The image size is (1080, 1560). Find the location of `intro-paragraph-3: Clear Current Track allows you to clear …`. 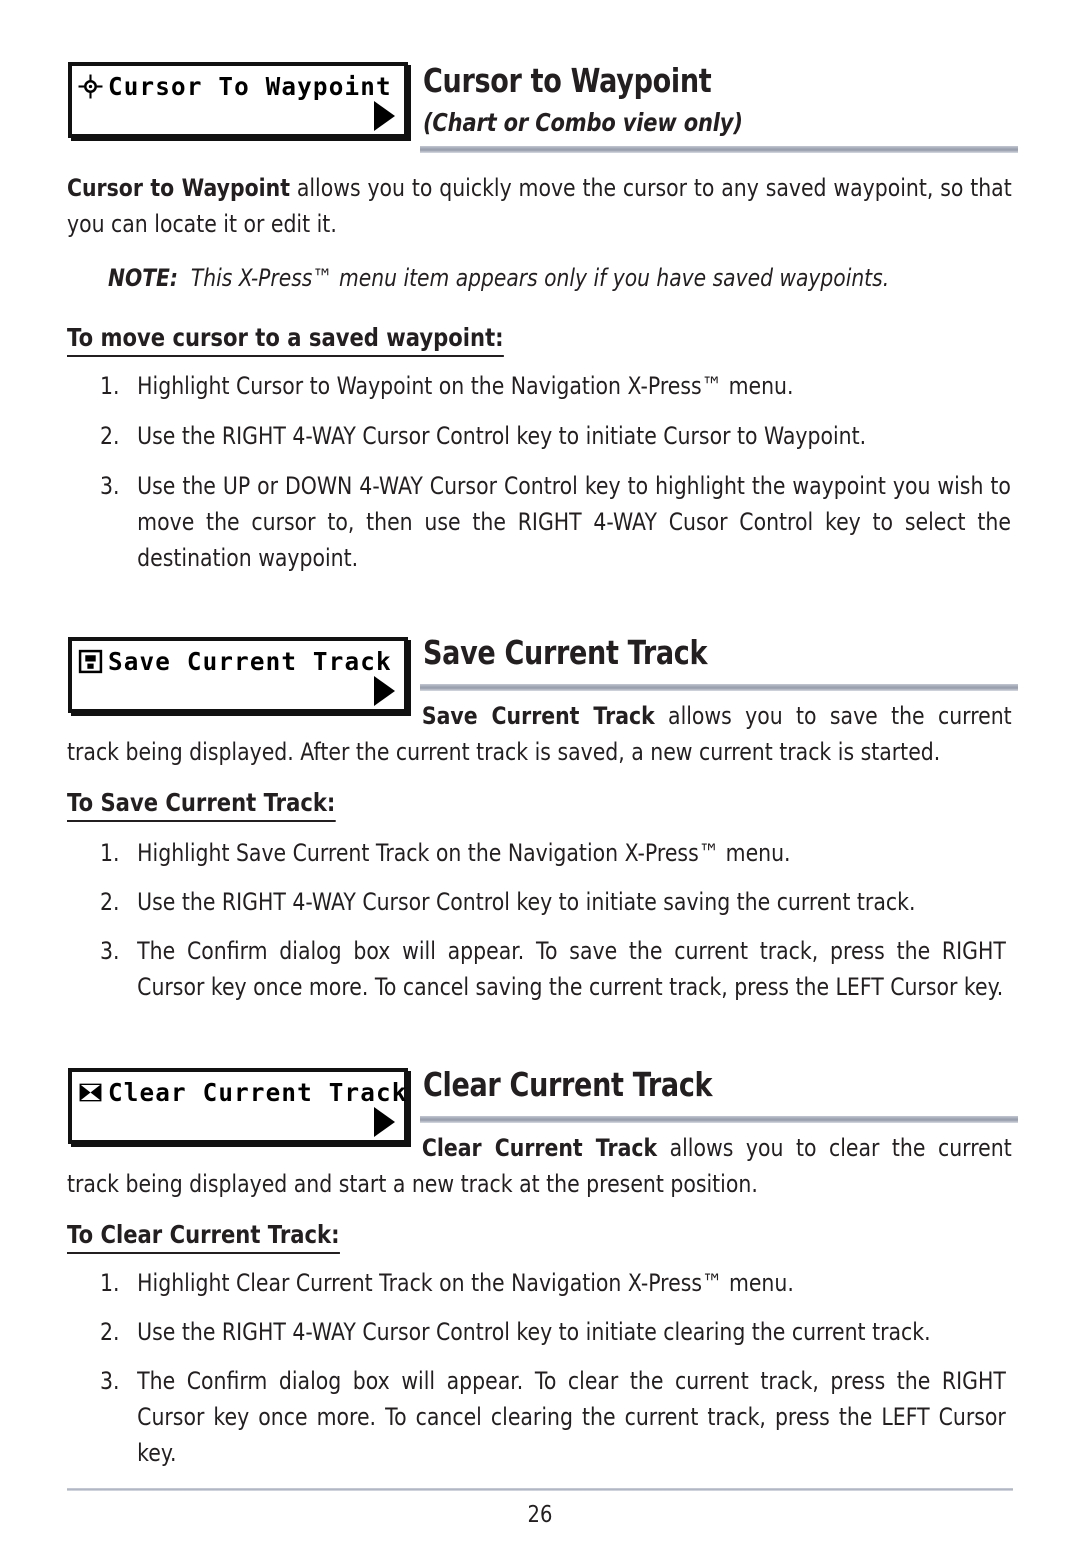

intro-paragraph-3: Clear Current Track allows you to clear … is located at coordinates (539, 1166).